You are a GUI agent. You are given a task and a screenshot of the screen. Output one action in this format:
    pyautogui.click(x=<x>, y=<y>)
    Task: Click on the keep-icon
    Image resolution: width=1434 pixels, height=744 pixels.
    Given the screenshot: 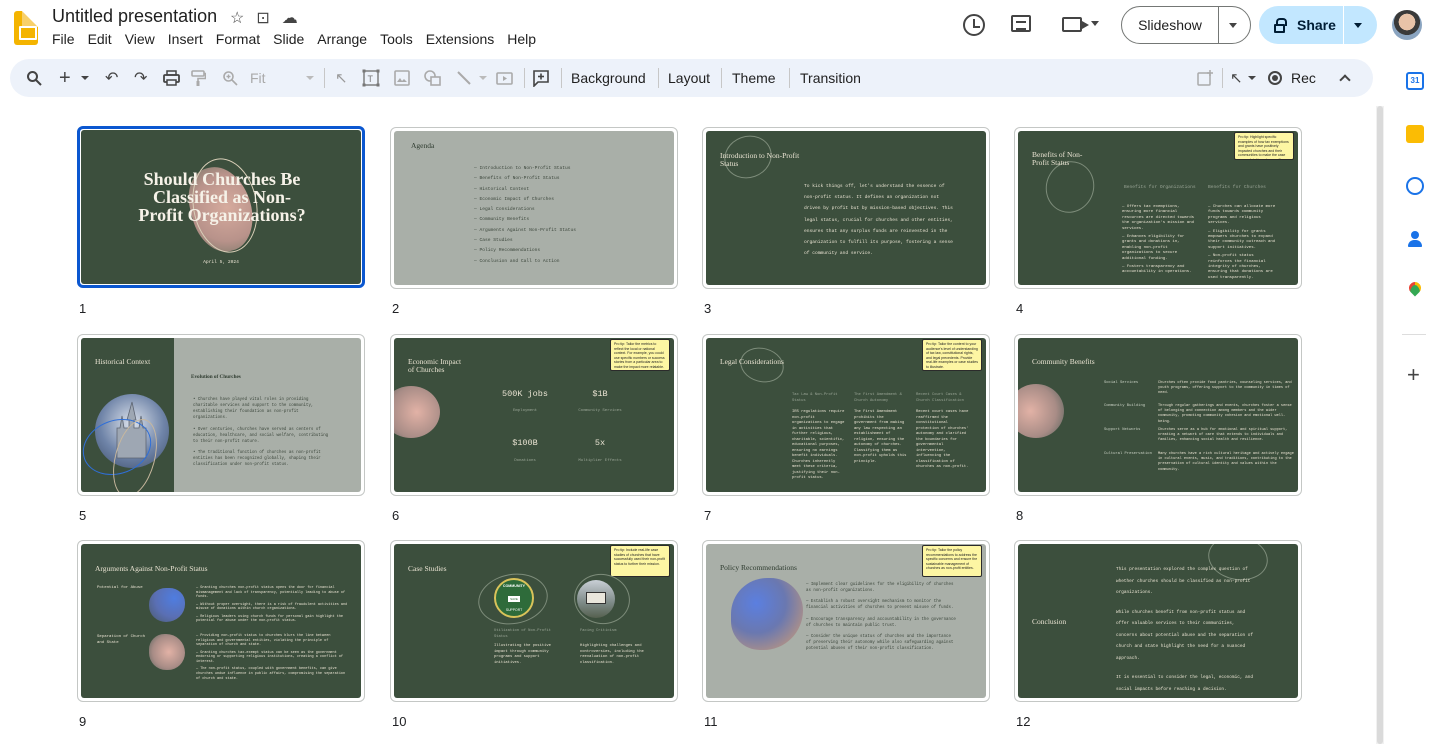 What is the action you would take?
    pyautogui.click(x=1415, y=134)
    